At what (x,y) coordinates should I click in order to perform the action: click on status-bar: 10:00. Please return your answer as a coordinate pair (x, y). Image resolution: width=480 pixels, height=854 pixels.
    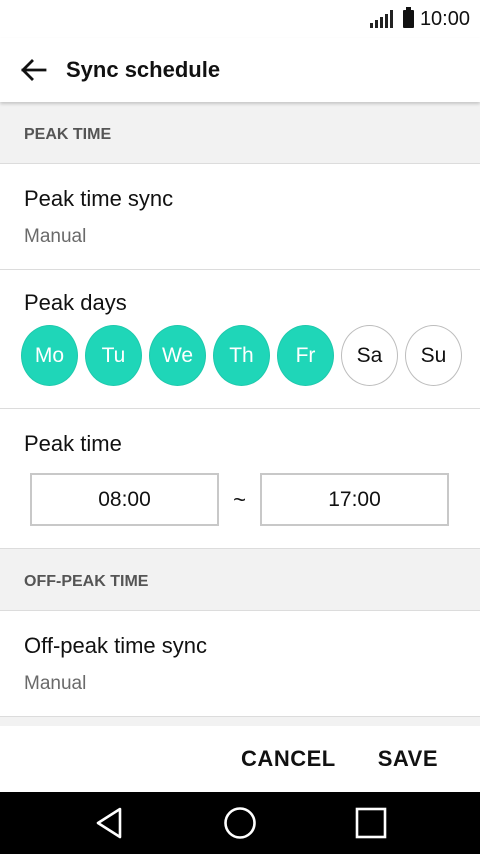
    Looking at the image, I should click on (240, 19).